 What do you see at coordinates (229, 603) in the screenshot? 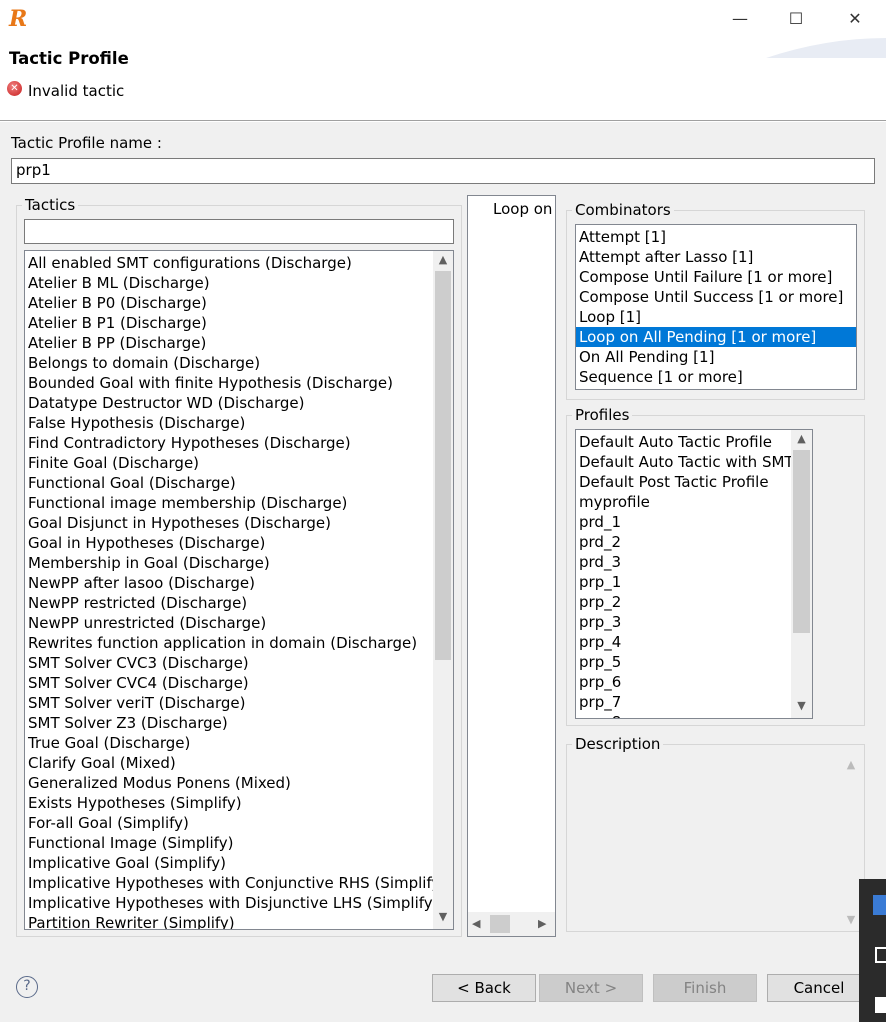
I see `list-item: NewPP restricted (Discharge)` at bounding box center [229, 603].